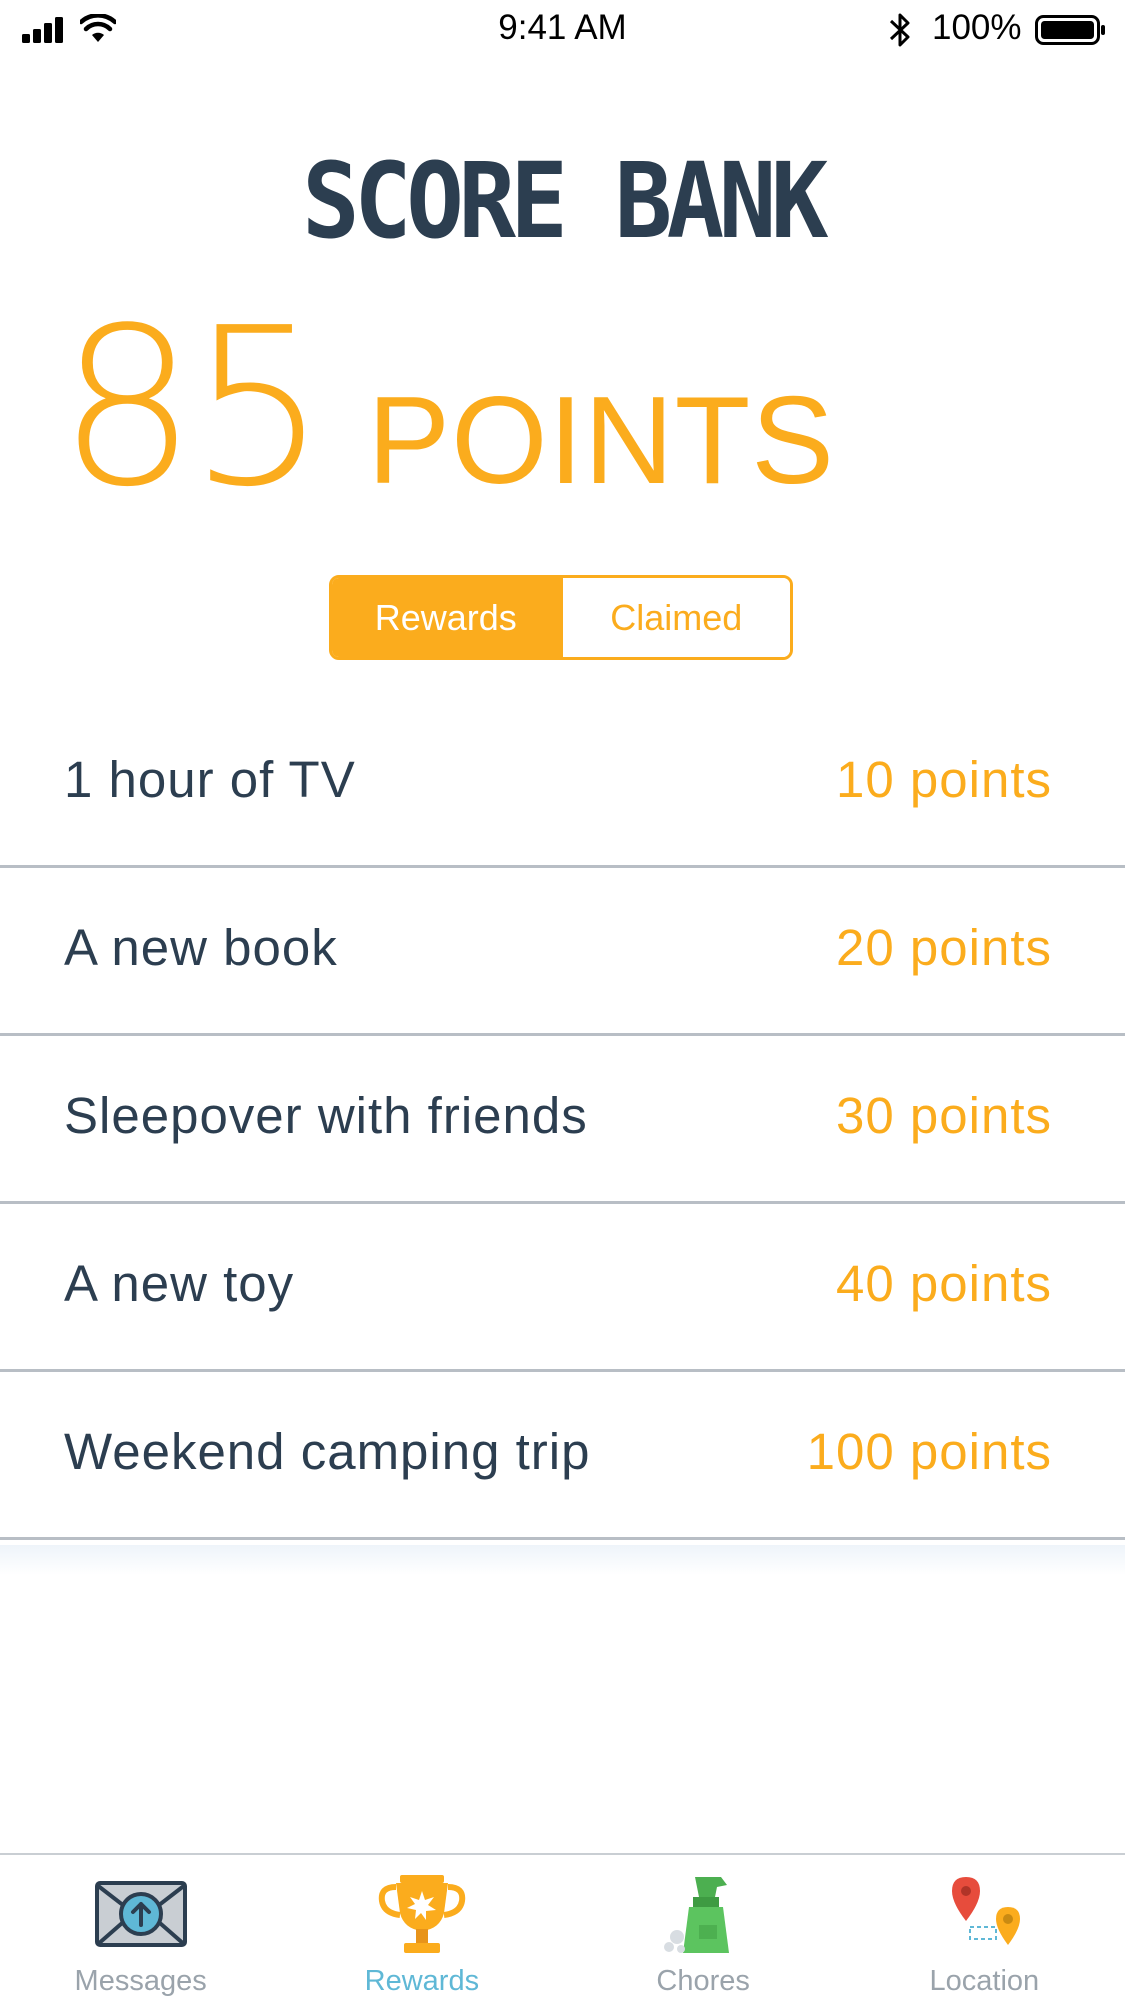 This screenshot has width=1125, height=2001. I want to click on tab-chores: Chores, so click(703, 1928).